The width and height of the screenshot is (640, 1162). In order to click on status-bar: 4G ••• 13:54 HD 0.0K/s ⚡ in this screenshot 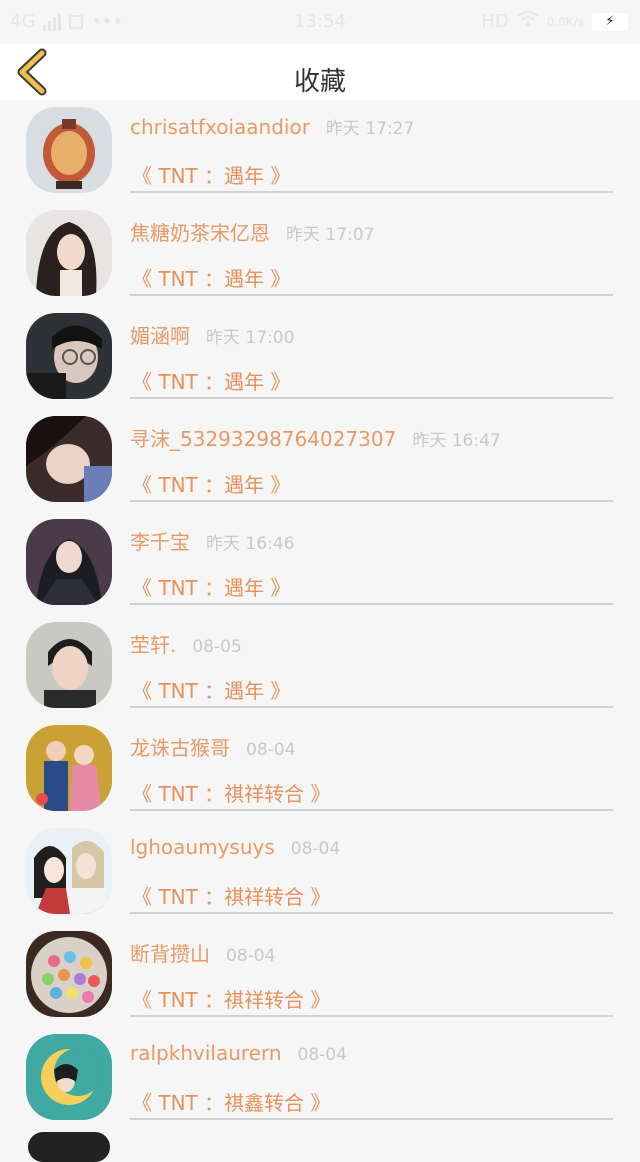, I will do `click(320, 22)`.